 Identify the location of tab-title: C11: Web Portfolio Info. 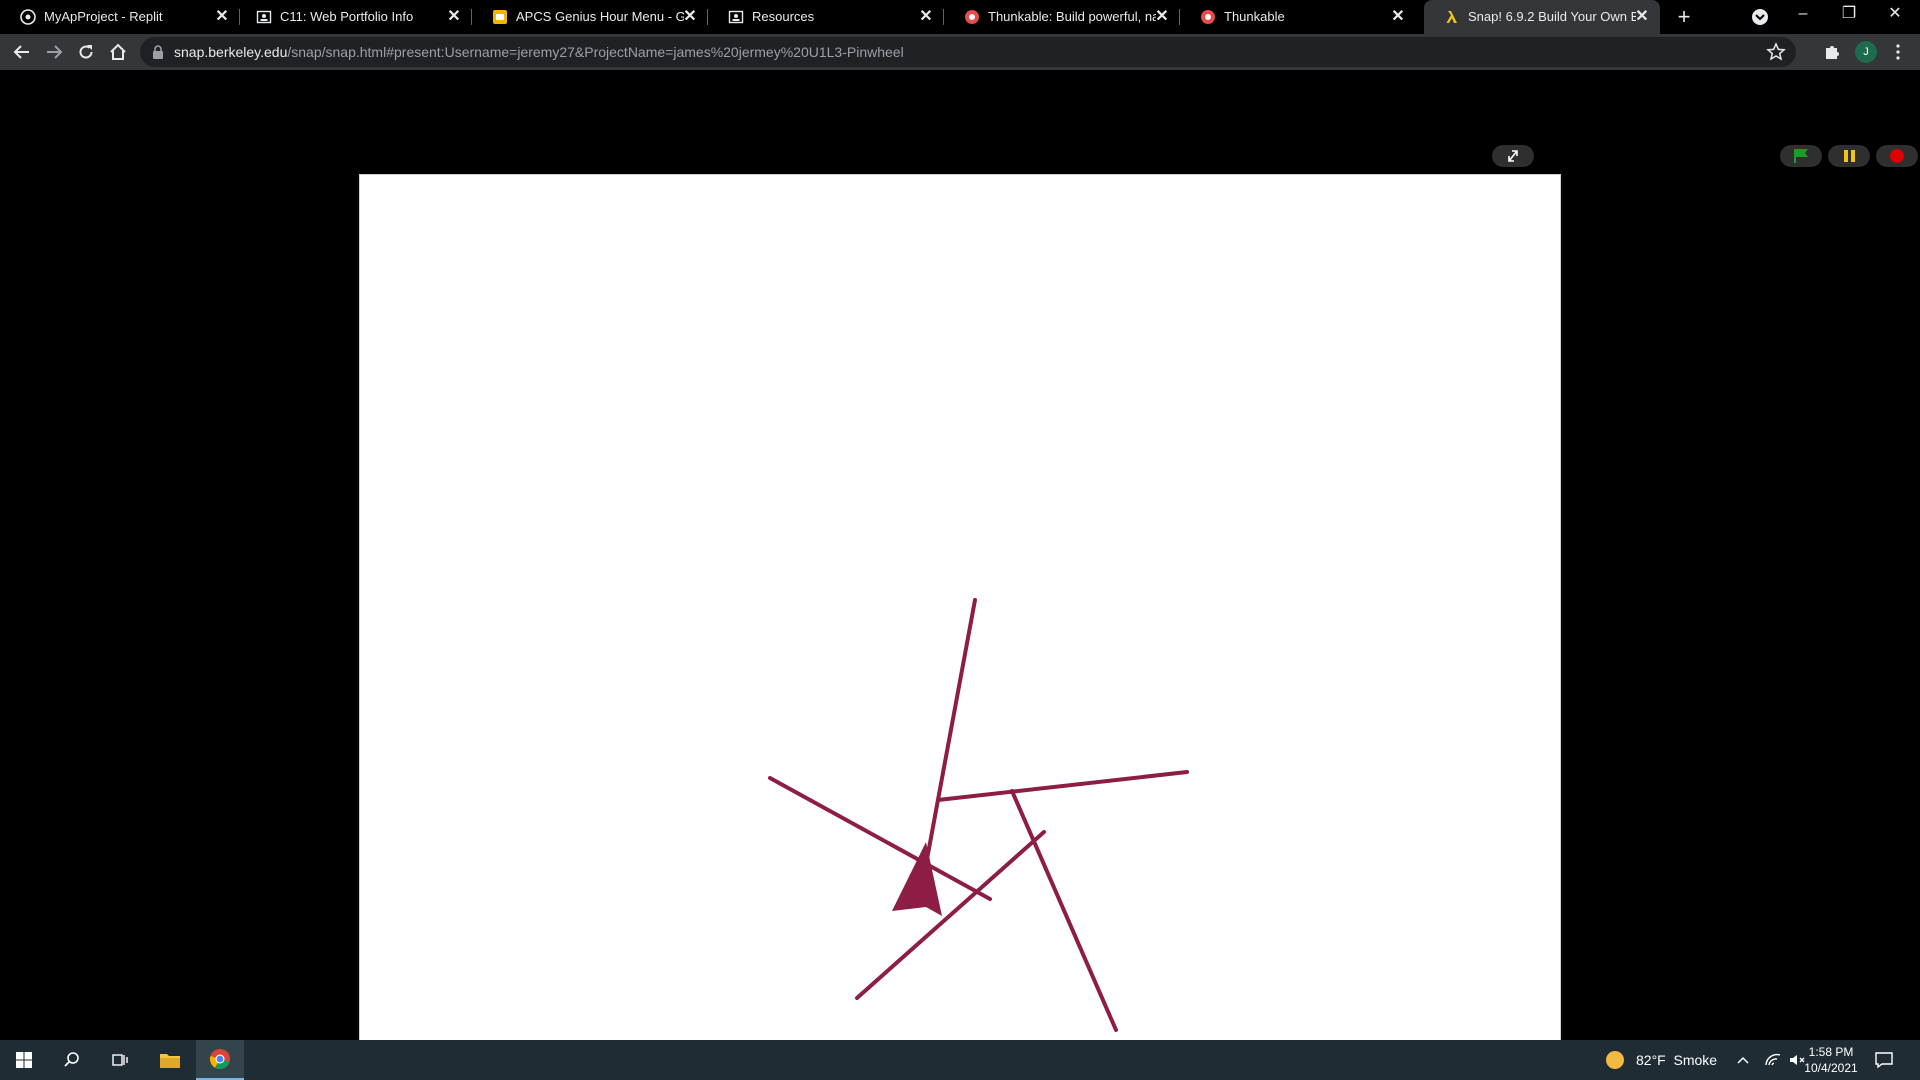
(347, 16).